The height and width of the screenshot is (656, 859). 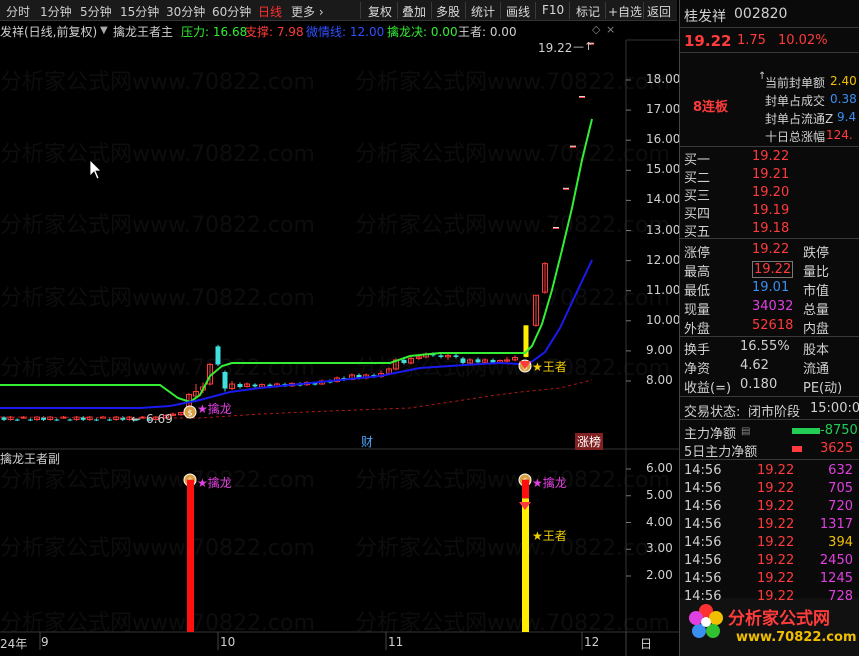 I want to click on stat2-value: 16.55%, so click(x=765, y=346).